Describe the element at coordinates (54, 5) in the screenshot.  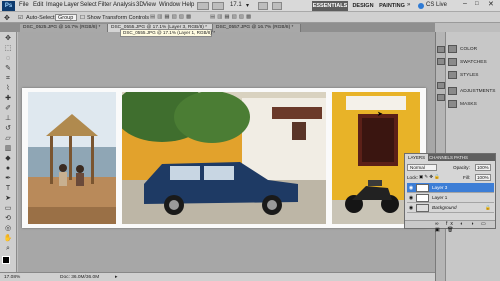
I see `menu-image: Image` at that location.